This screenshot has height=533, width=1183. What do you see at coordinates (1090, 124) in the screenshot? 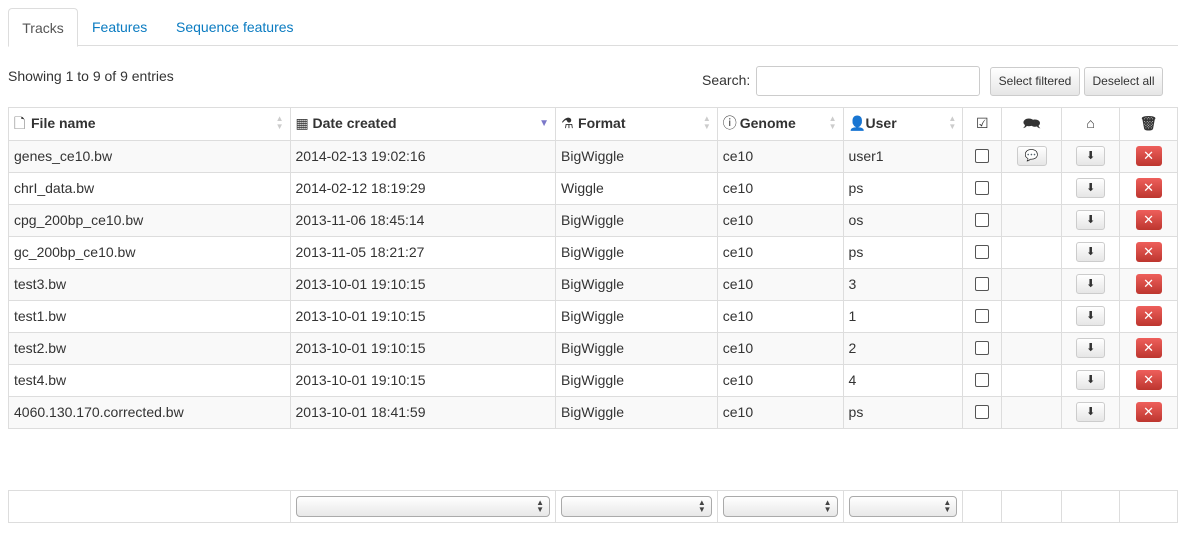
I see `header-download: ⌂` at bounding box center [1090, 124].